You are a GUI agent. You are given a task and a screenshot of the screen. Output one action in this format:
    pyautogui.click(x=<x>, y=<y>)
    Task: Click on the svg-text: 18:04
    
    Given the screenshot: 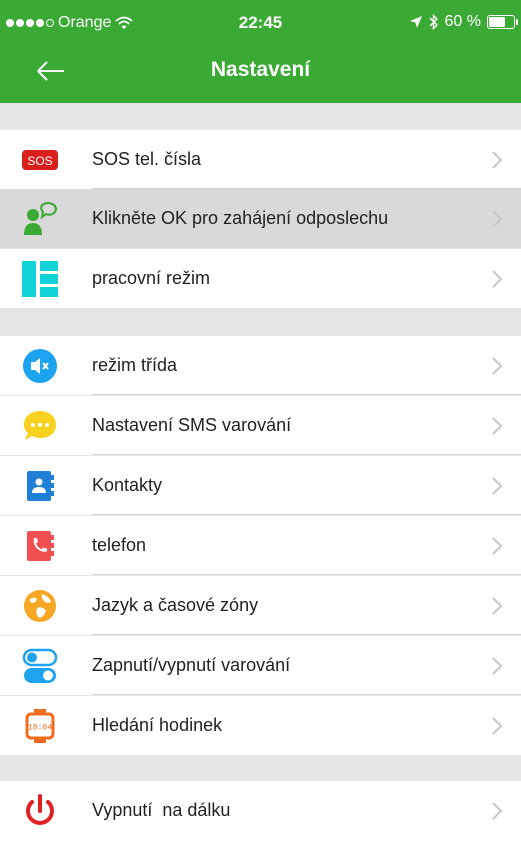 What is the action you would take?
    pyautogui.click(x=40, y=728)
    